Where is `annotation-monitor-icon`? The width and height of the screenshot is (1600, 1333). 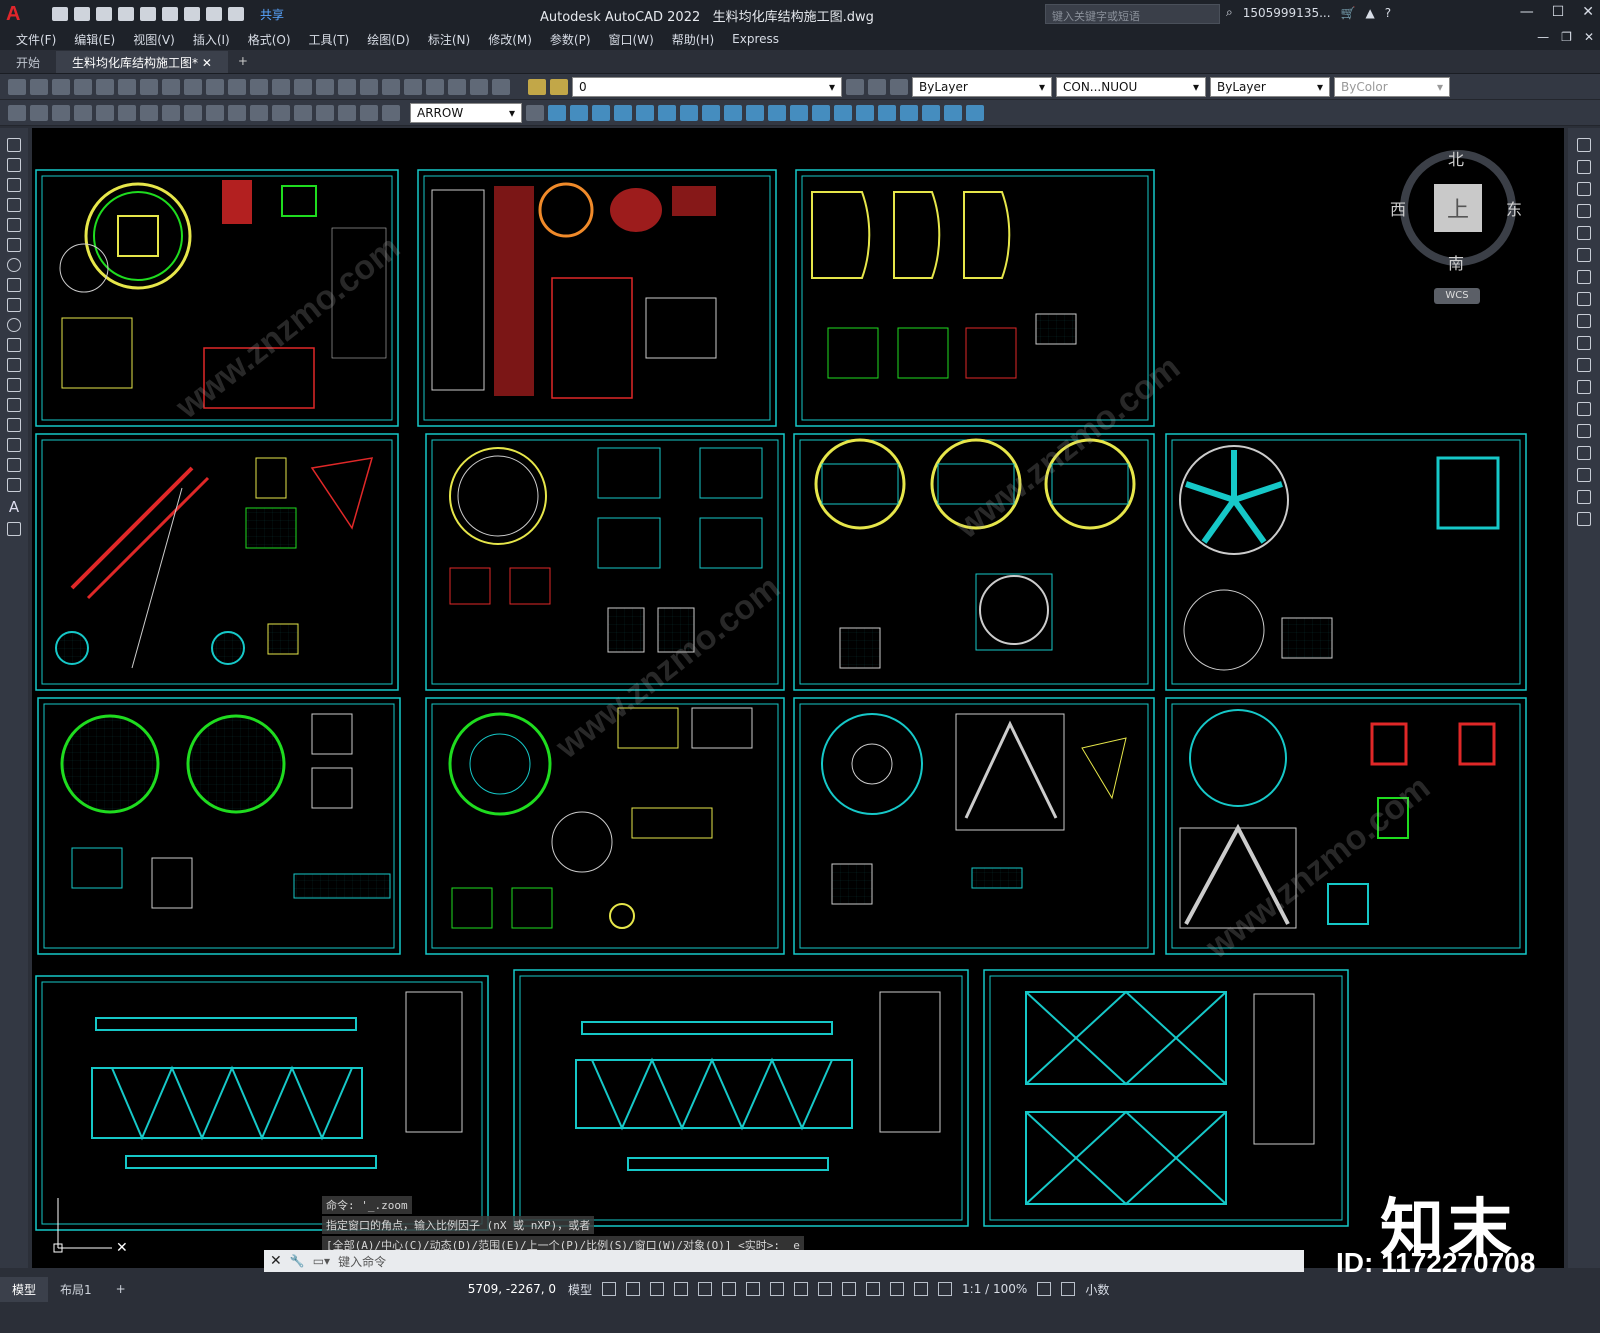
annotation-monitor-icon is located at coordinates (1068, 1289).